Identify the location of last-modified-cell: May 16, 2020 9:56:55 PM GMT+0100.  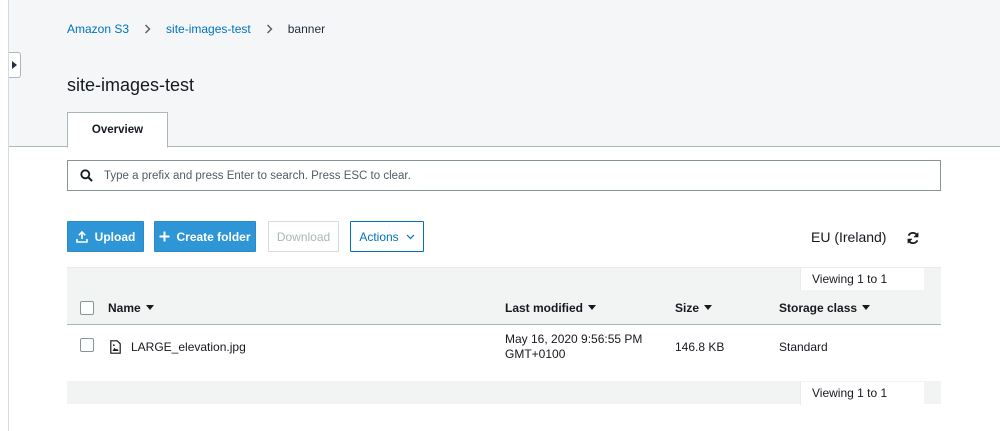
(573, 347).